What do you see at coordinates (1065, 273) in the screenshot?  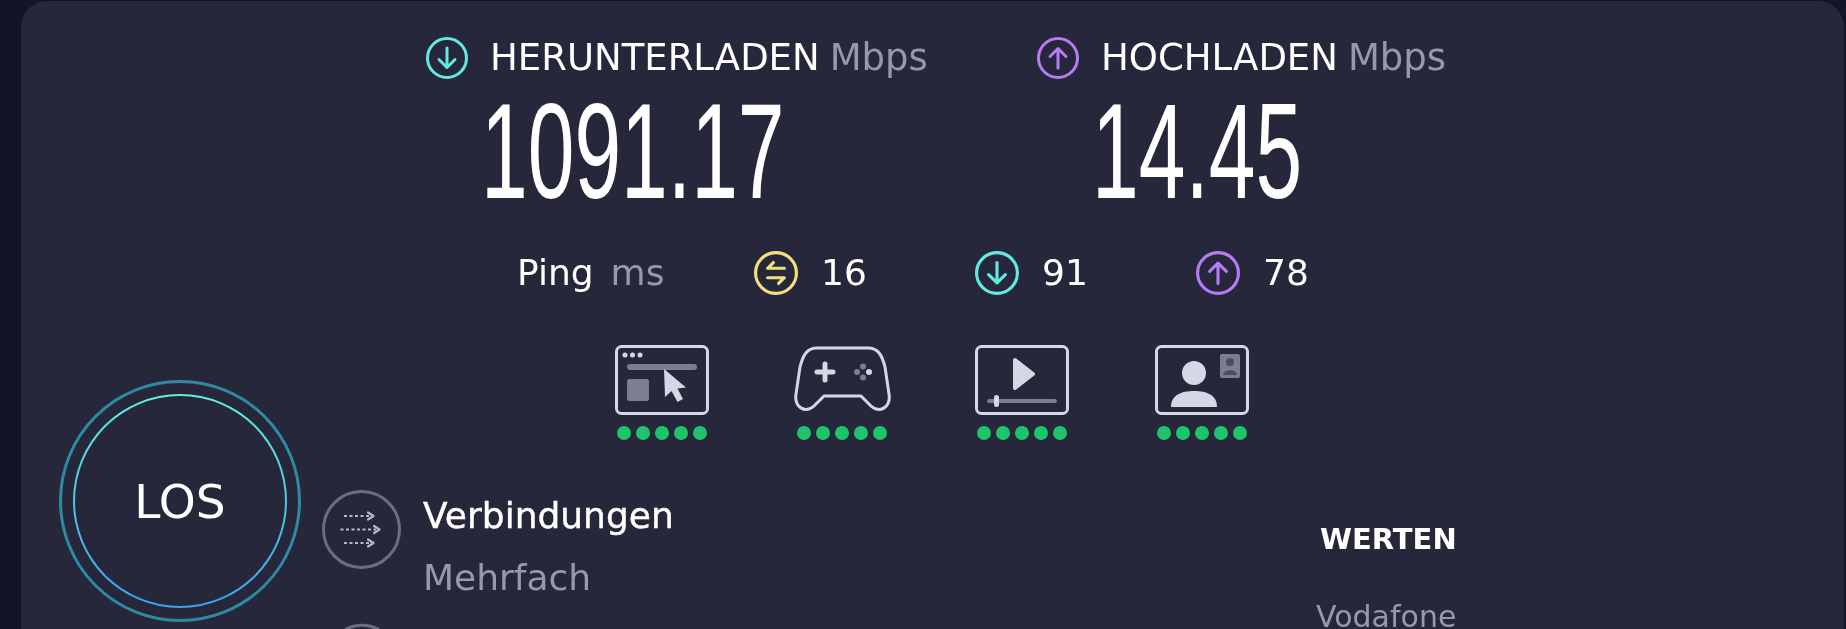 I see `ping-value: 91` at bounding box center [1065, 273].